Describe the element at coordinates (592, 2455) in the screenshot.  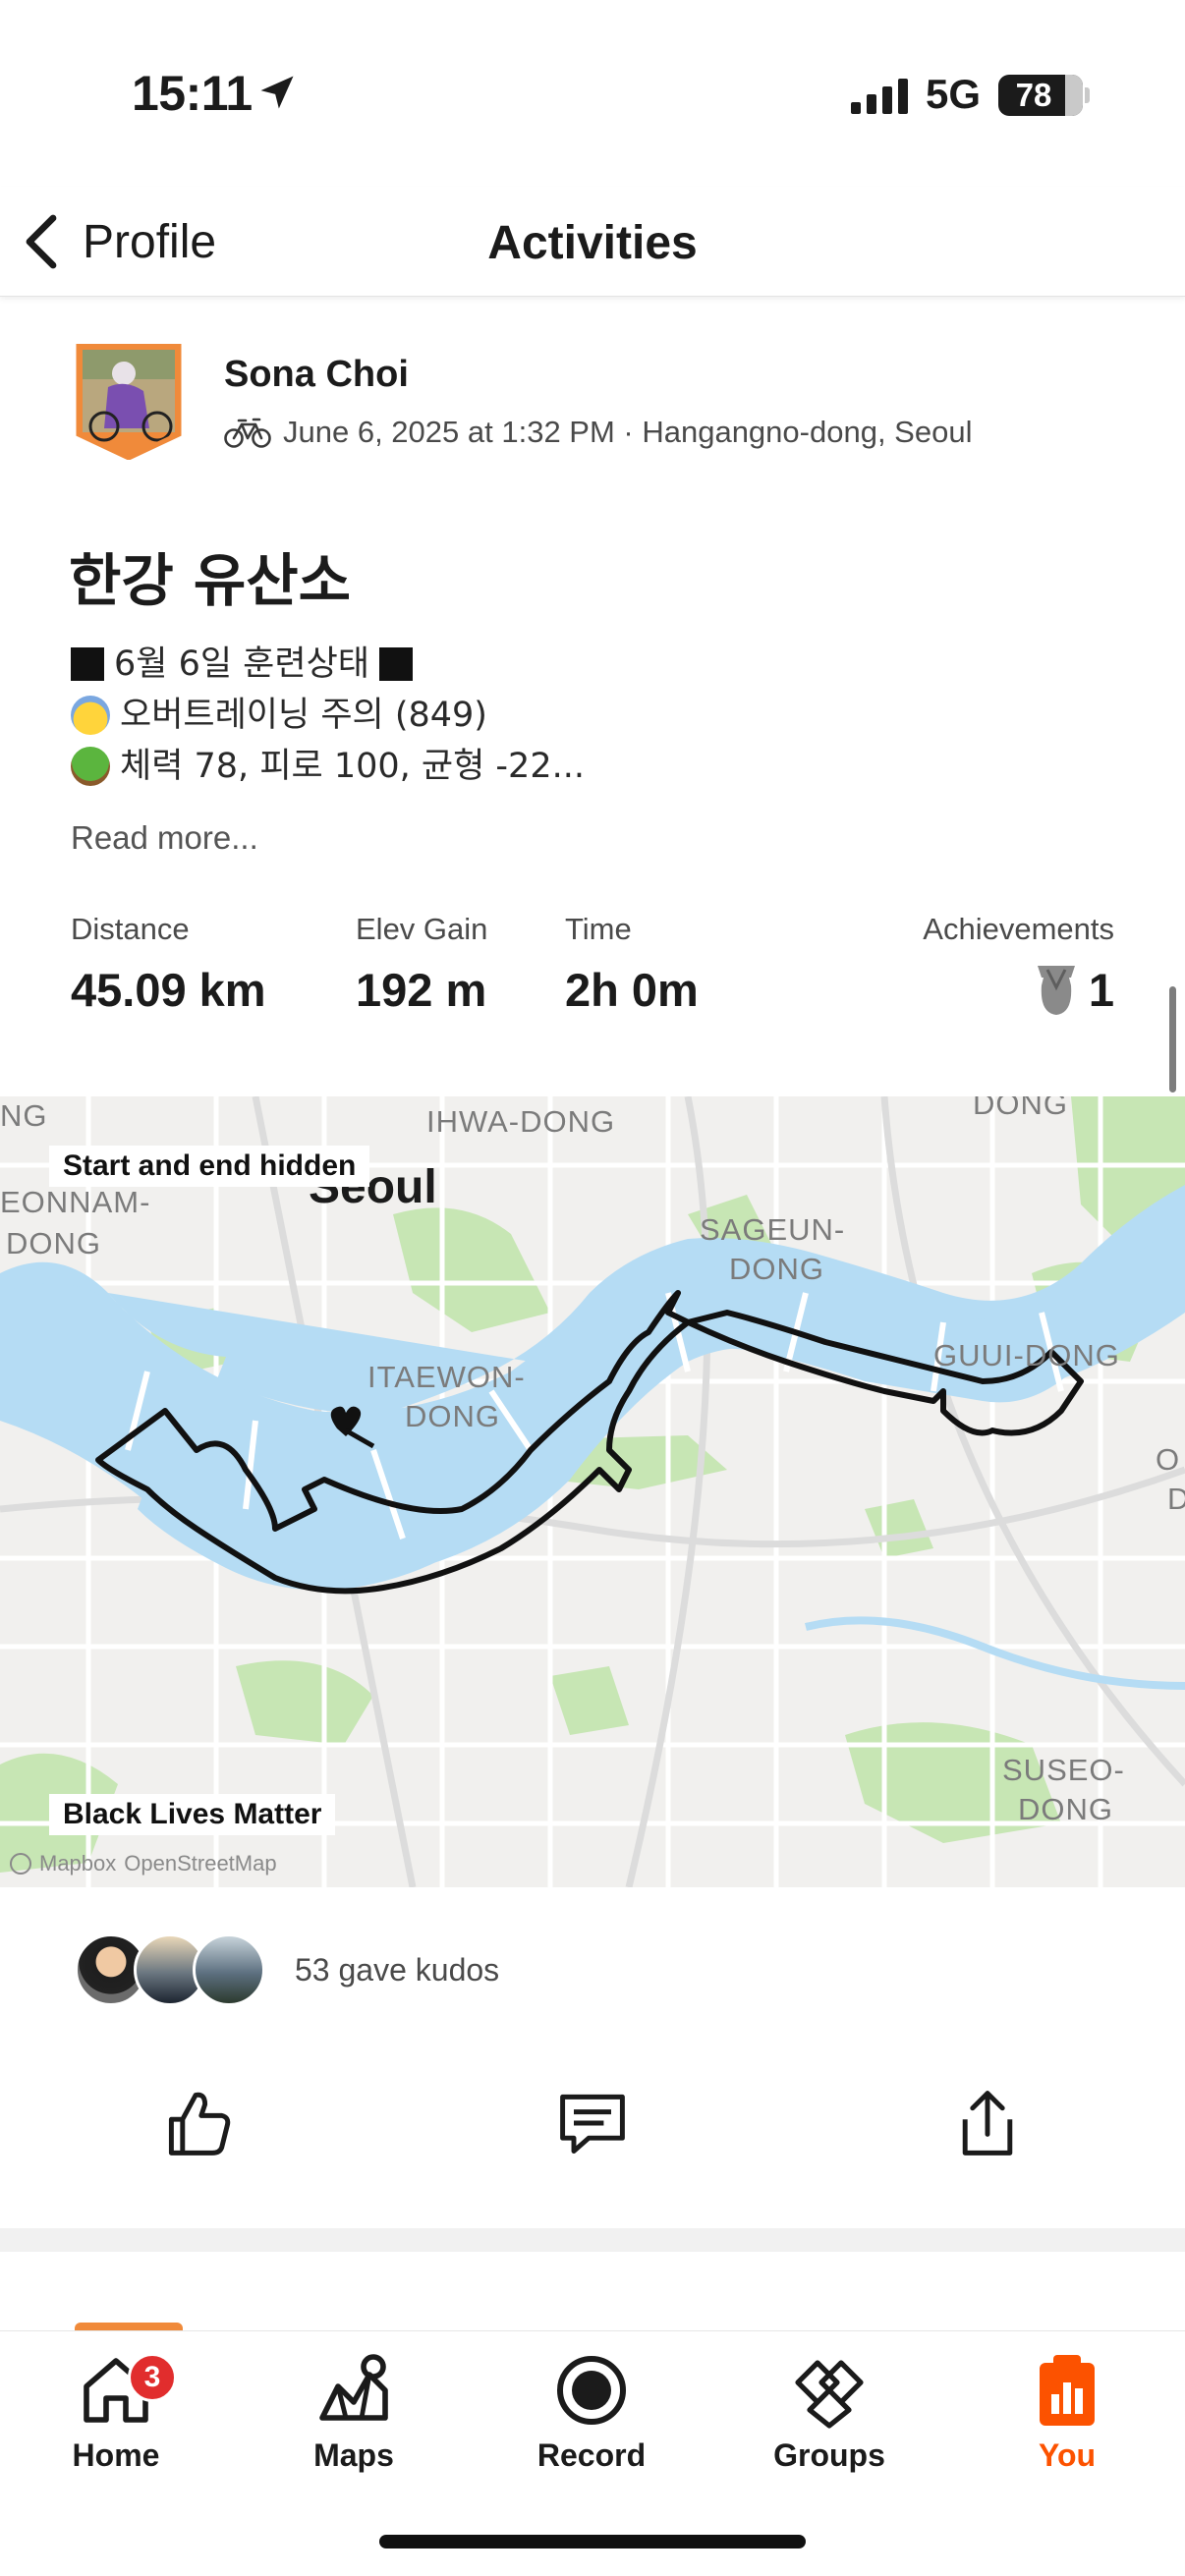
I see `tab-record-label: Record` at that location.